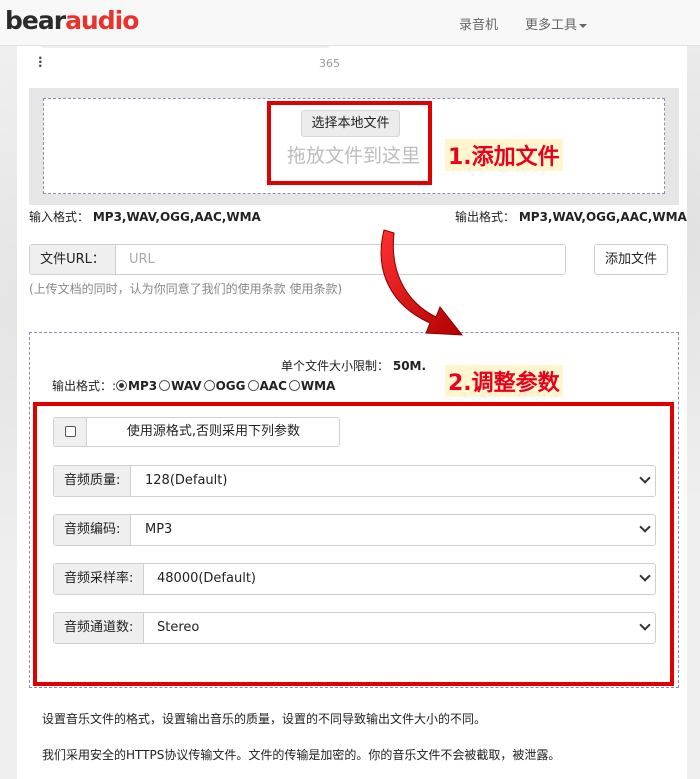  Describe the element at coordinates (335, 366) in the screenshot. I see `size-limit-label: 单个文件大小限制：` at that location.